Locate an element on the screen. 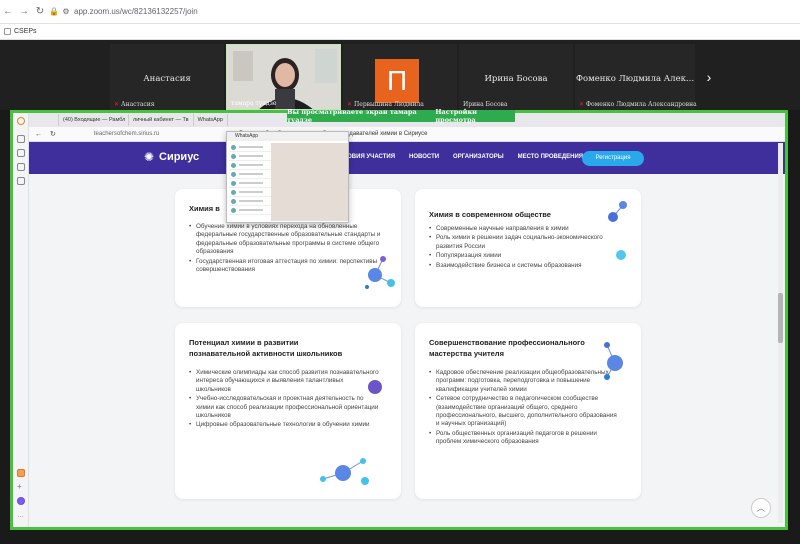  participant-name: Анастасия is located at coordinates (167, 79).